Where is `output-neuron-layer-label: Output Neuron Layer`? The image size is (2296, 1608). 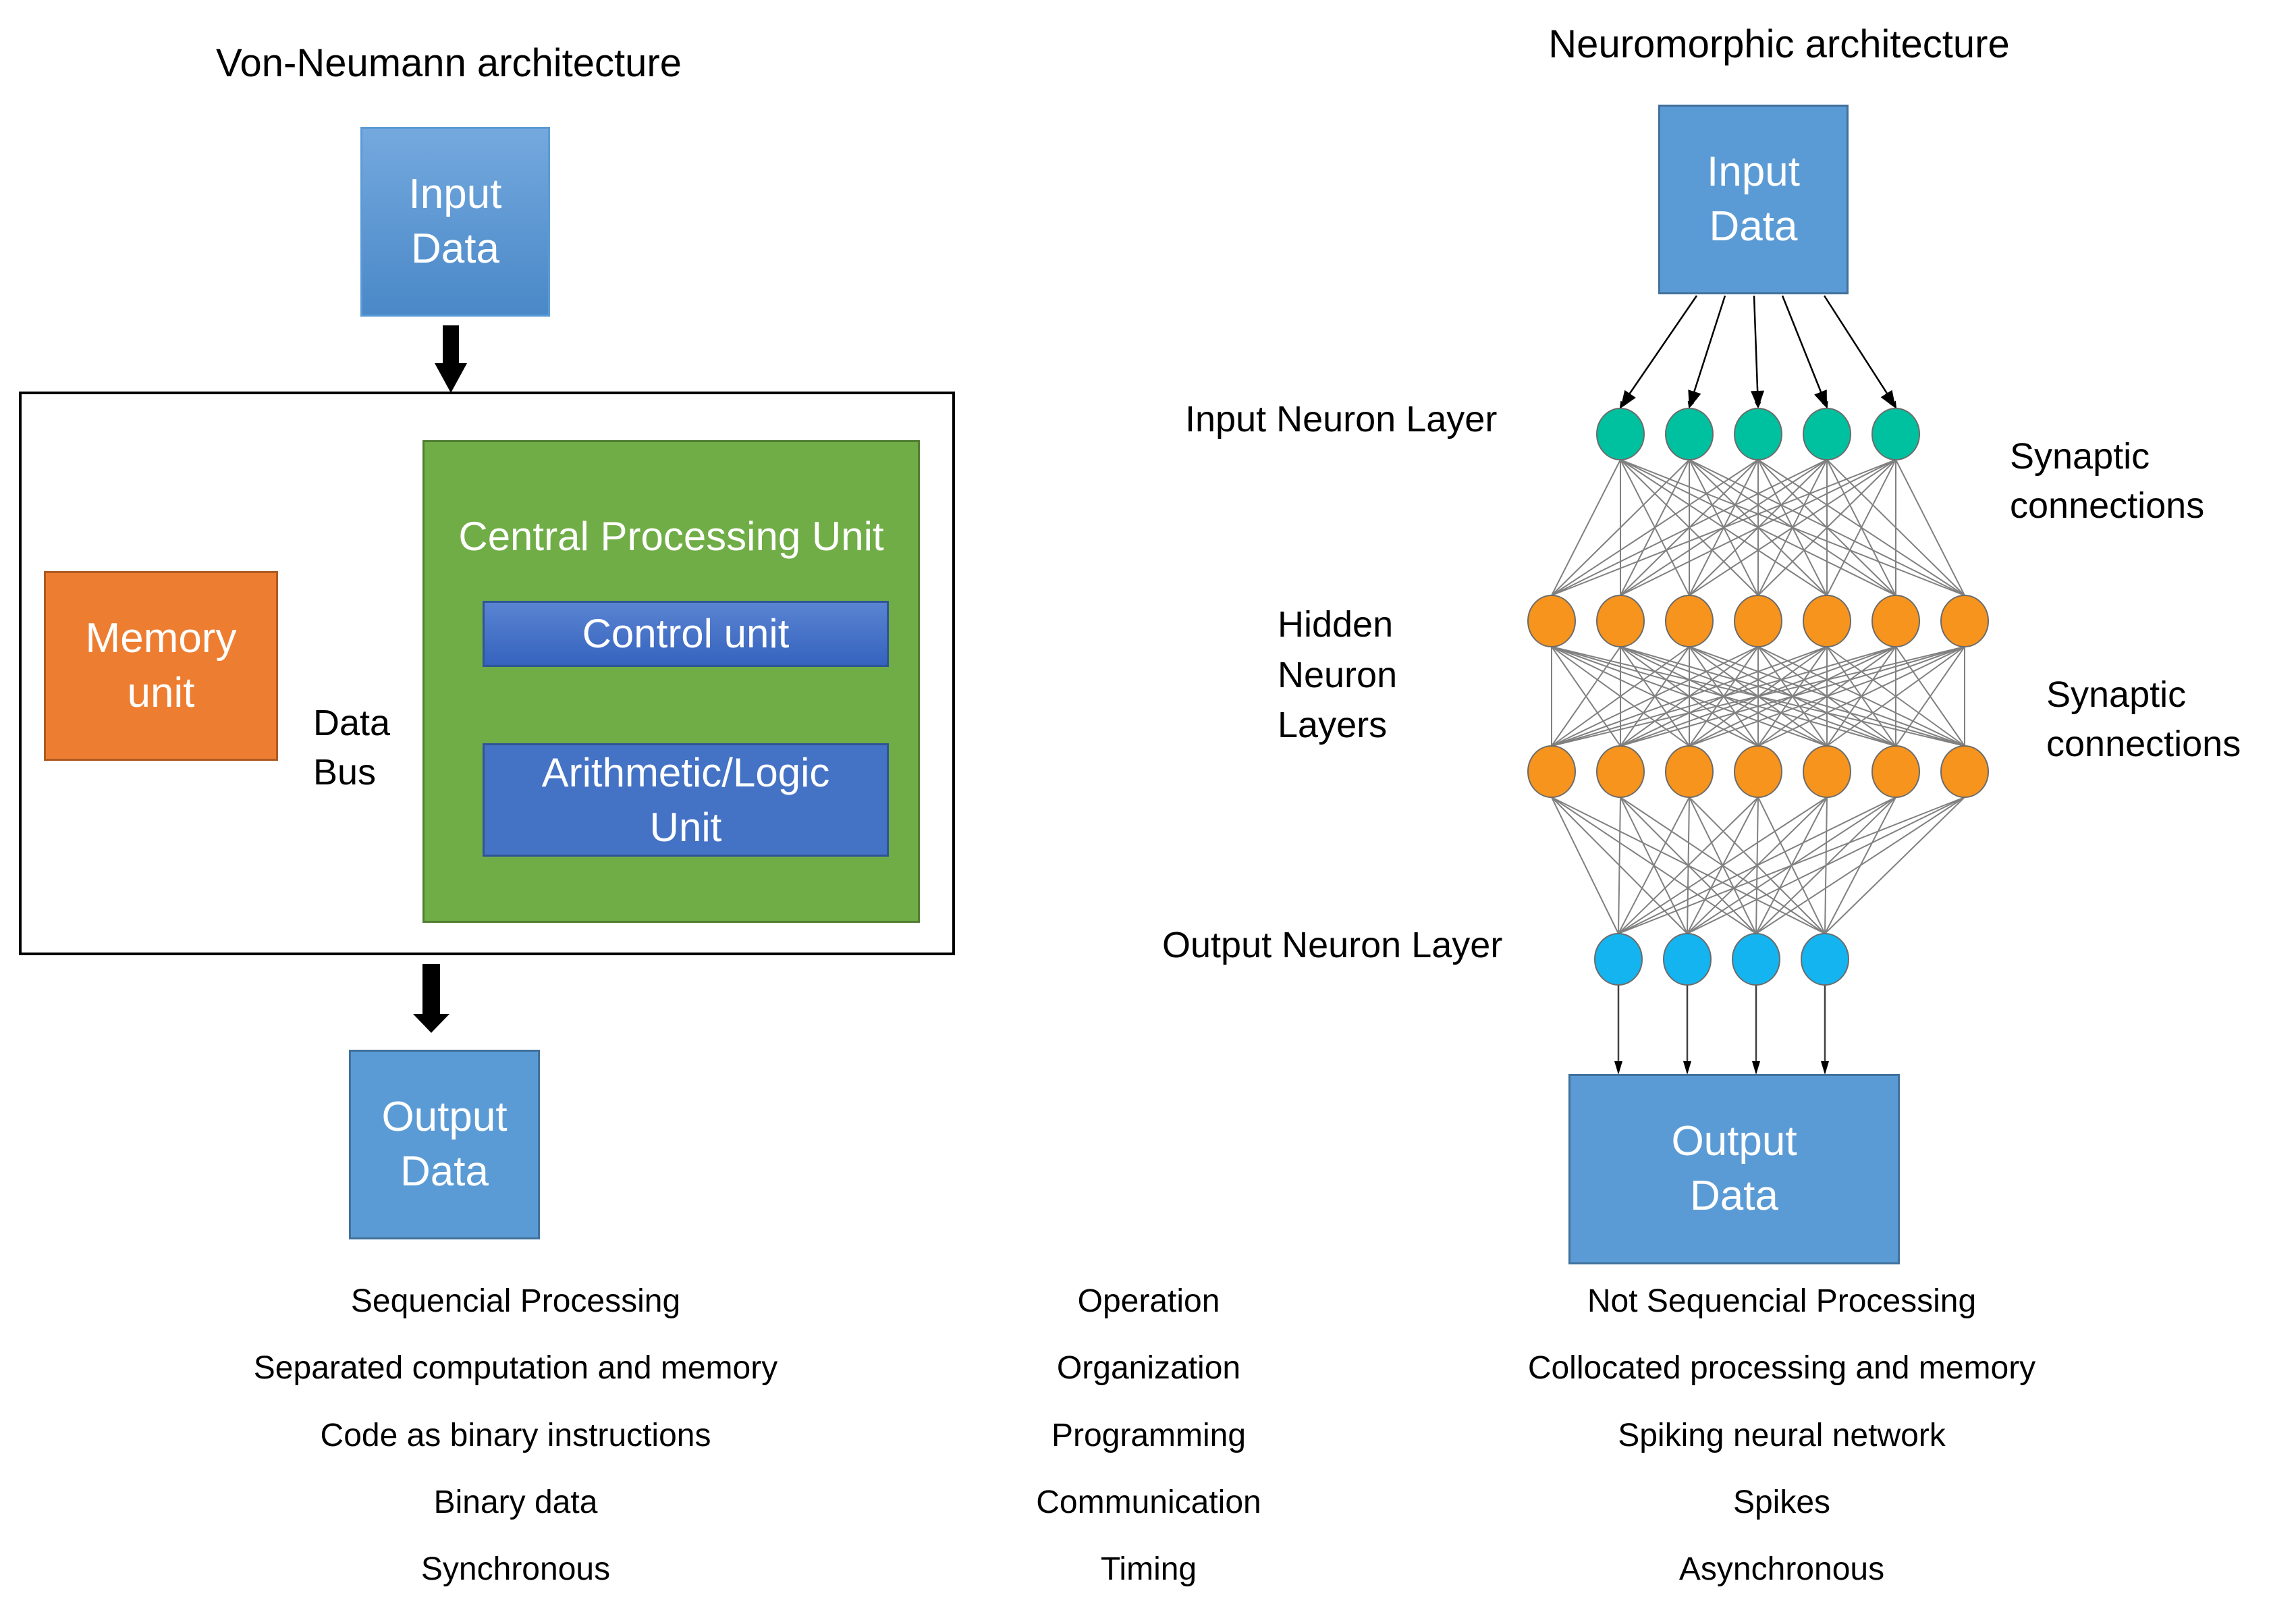
output-neuron-layer-label: Output Neuron Layer is located at coordinates (1332, 945).